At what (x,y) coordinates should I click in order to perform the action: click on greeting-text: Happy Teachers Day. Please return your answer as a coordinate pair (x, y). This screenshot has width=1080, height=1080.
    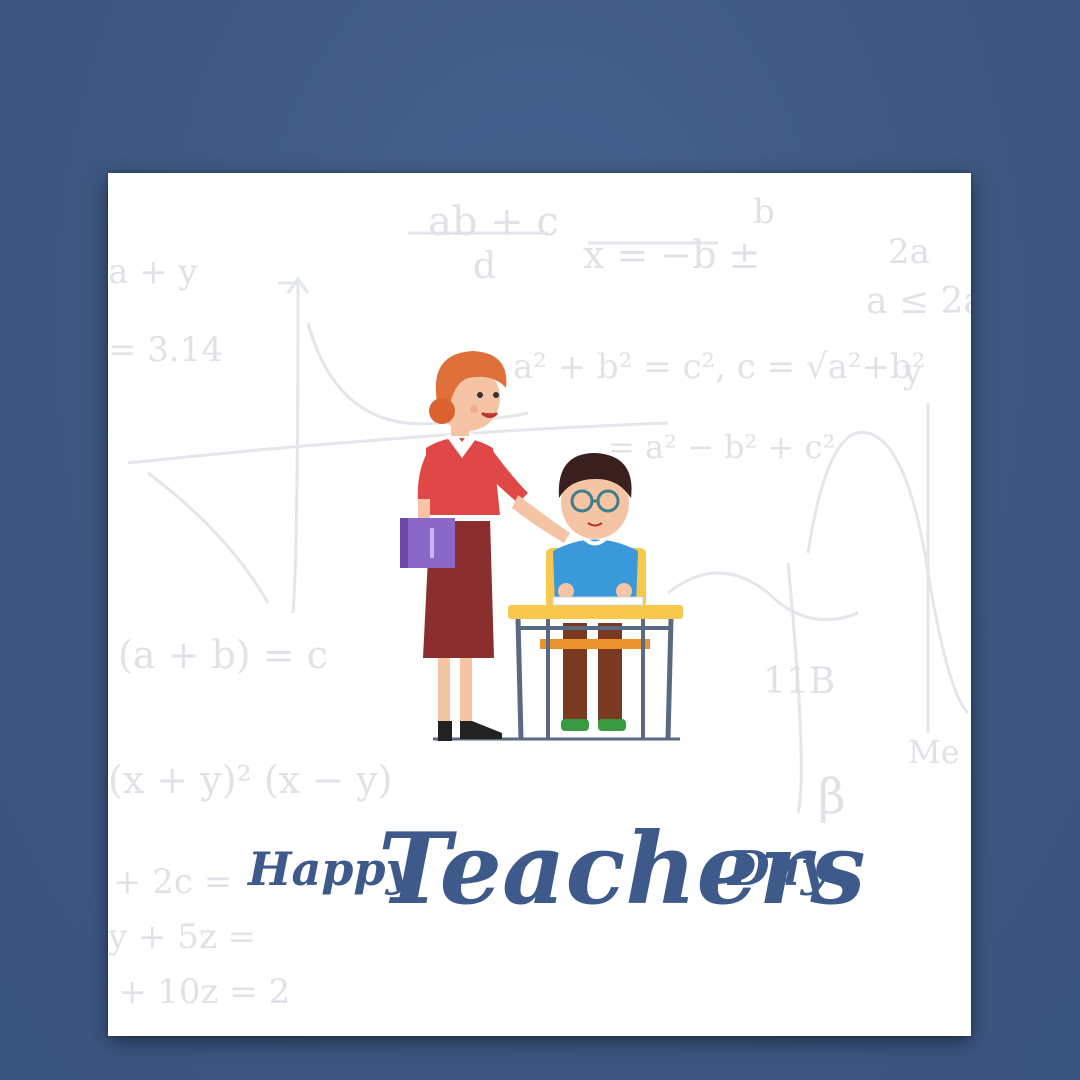
    Looking at the image, I should click on (556, 869).